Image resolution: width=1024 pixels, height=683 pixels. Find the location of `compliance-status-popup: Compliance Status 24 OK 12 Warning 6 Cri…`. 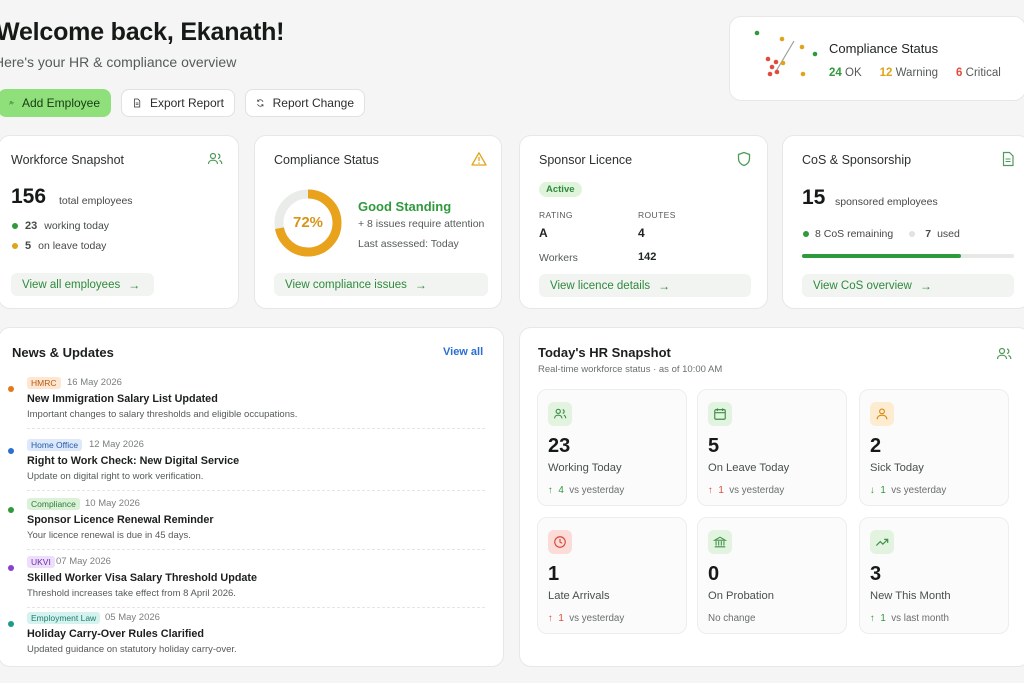

compliance-status-popup: Compliance Status 24 OK 12 Warning 6 Cri… is located at coordinates (876, 58).